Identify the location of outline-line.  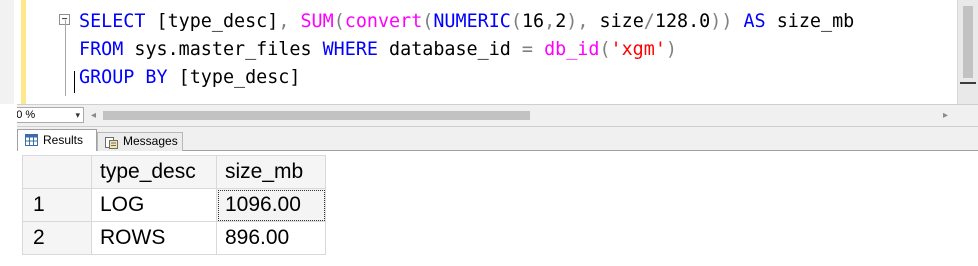
(65, 58).